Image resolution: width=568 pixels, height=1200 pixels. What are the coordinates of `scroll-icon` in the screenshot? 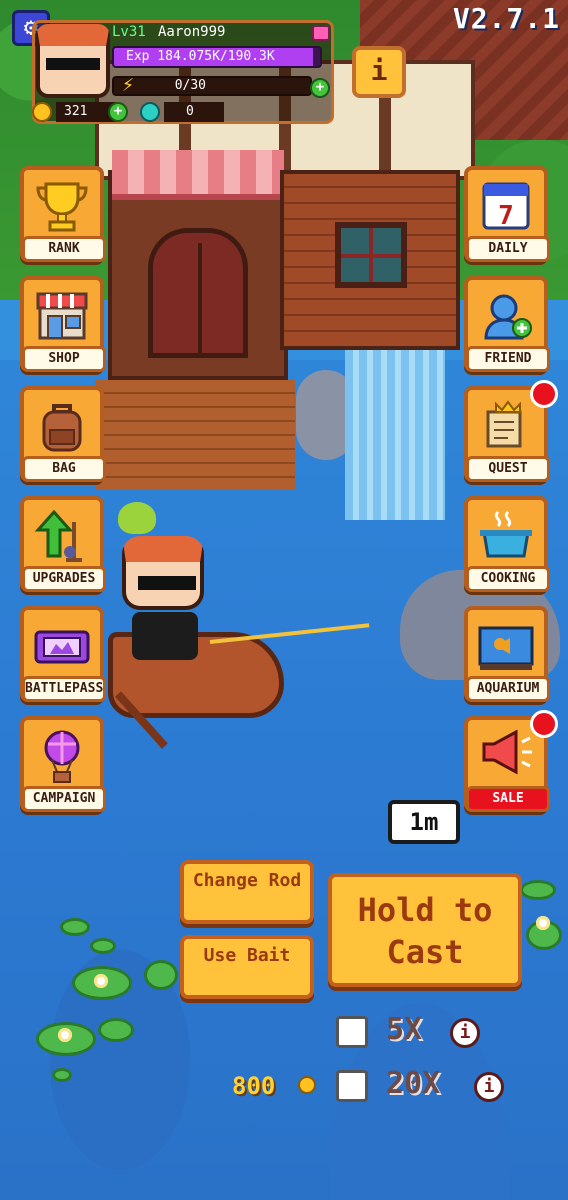 It's located at (504, 424).